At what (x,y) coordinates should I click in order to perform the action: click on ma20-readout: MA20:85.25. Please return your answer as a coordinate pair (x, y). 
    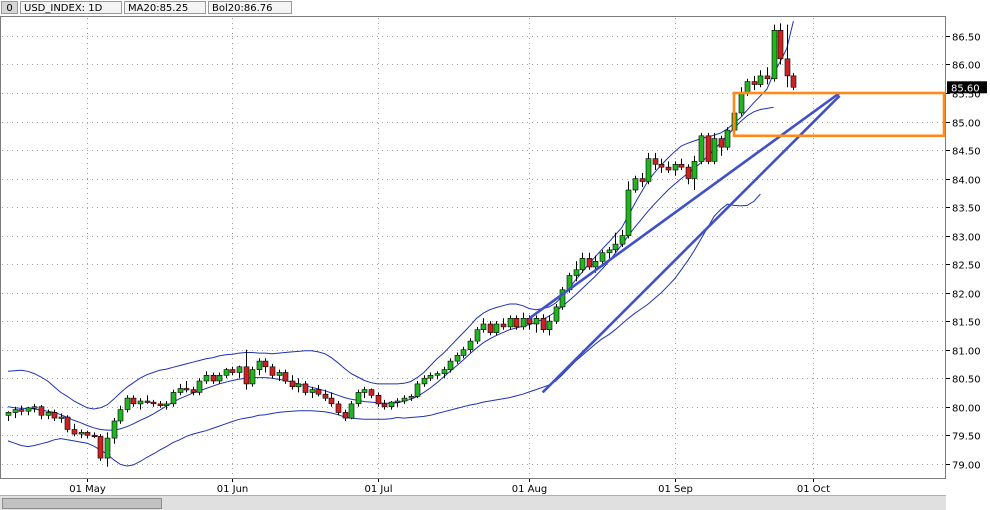
    Looking at the image, I should click on (165, 7).